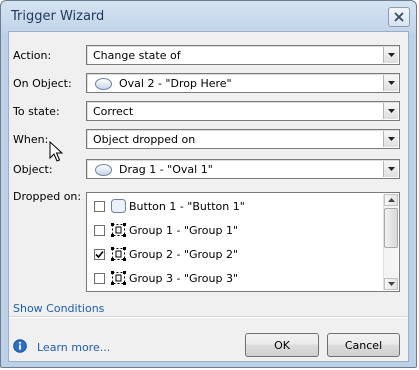  What do you see at coordinates (42, 83) in the screenshot?
I see `on-object-label: On Object:` at bounding box center [42, 83].